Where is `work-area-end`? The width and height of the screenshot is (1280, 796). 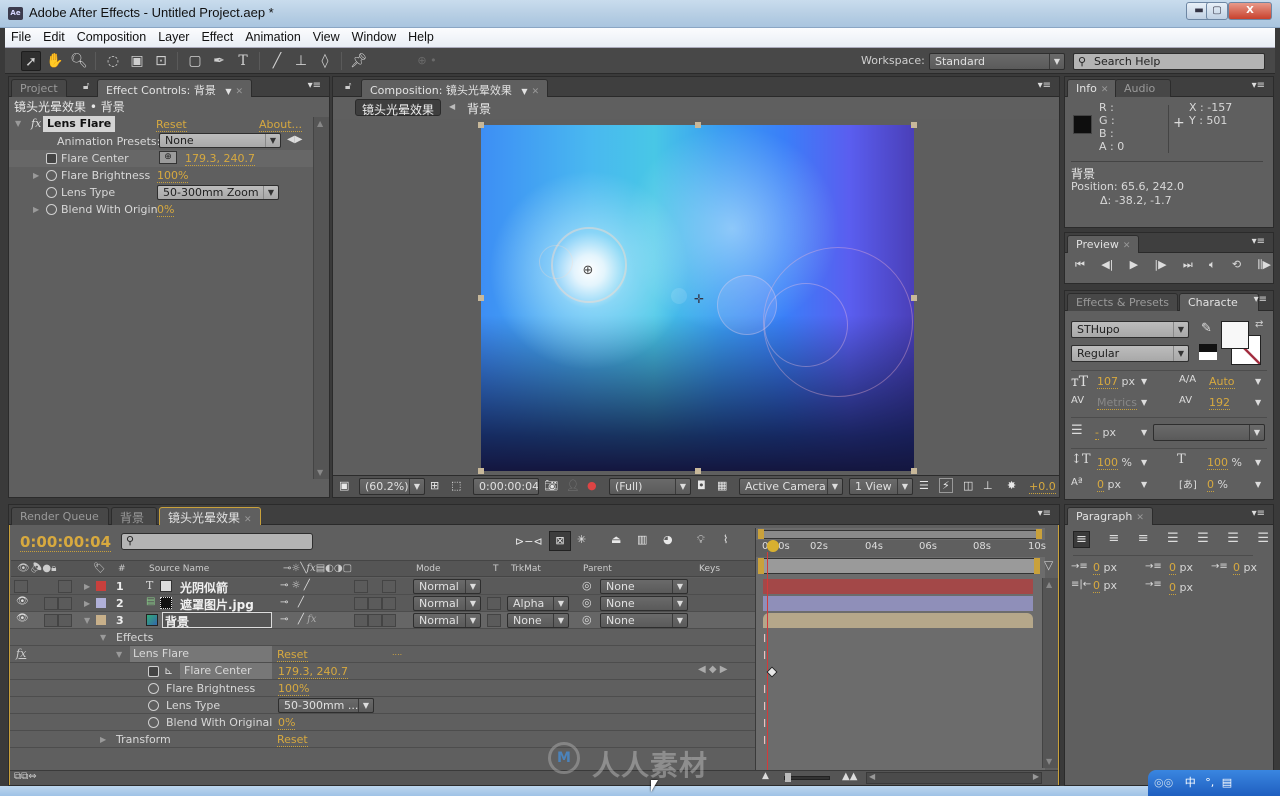
work-area-end is located at coordinates (1037, 566).